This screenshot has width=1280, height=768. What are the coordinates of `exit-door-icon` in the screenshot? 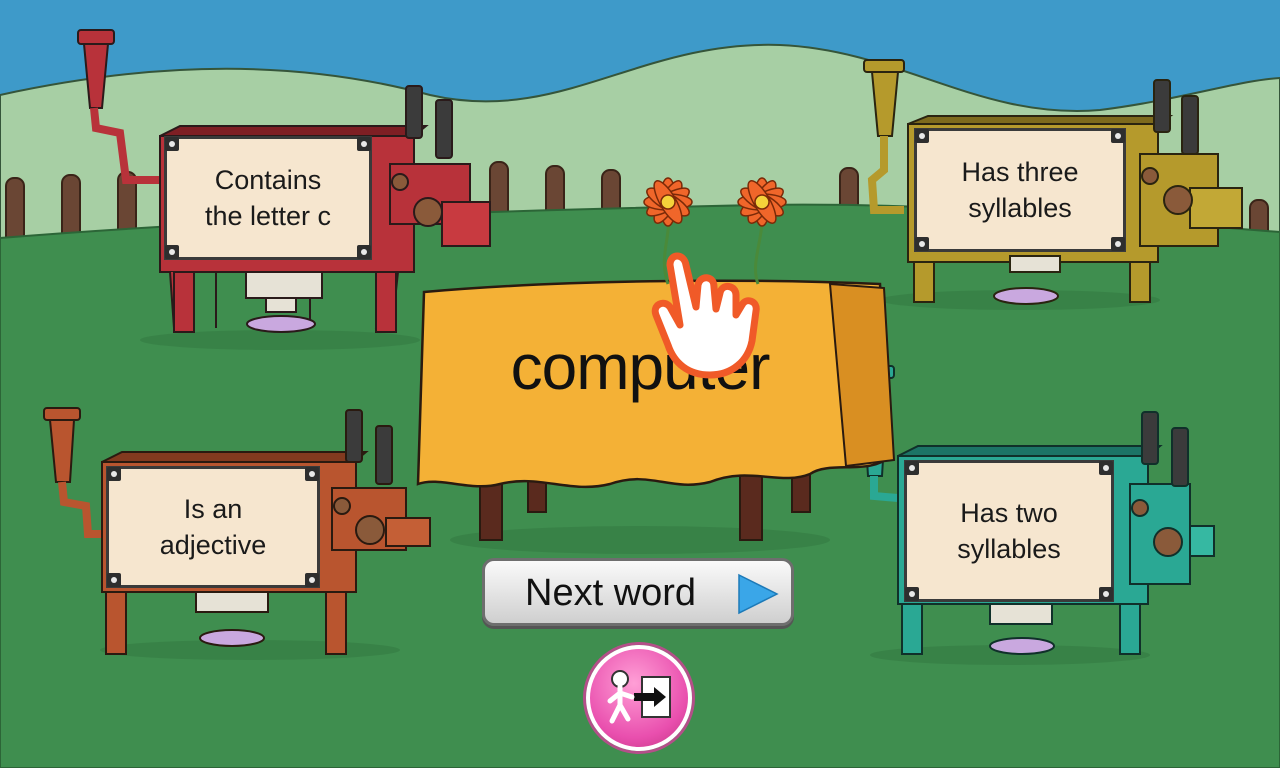 It's located at (639, 697).